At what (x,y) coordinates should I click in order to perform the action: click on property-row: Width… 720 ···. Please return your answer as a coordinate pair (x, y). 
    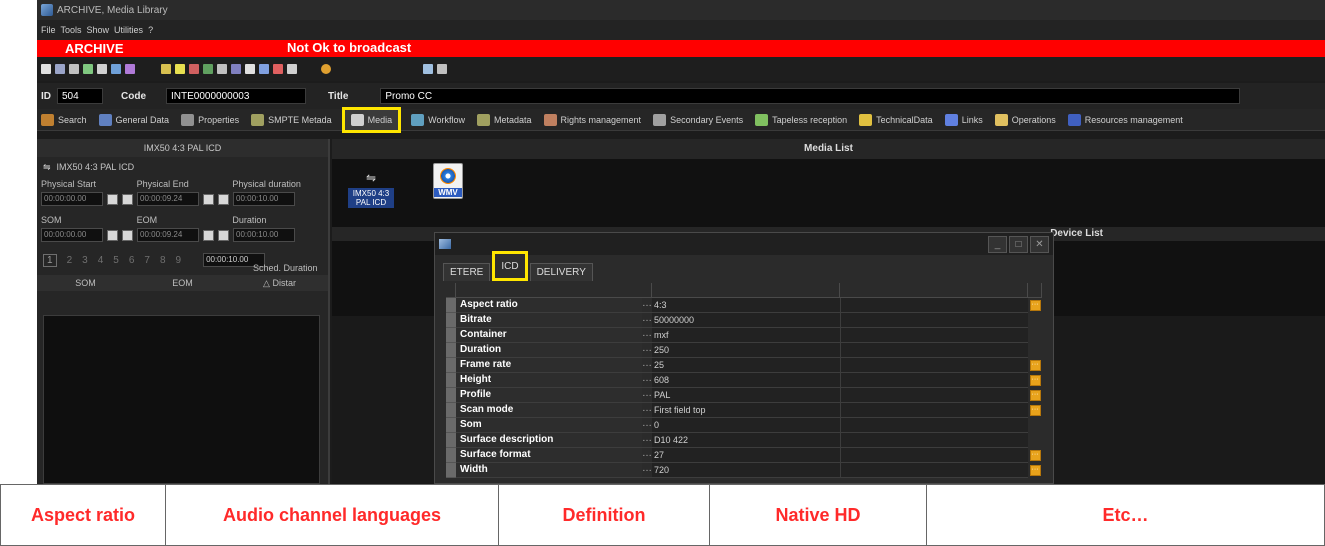
    Looking at the image, I should click on (750, 470).